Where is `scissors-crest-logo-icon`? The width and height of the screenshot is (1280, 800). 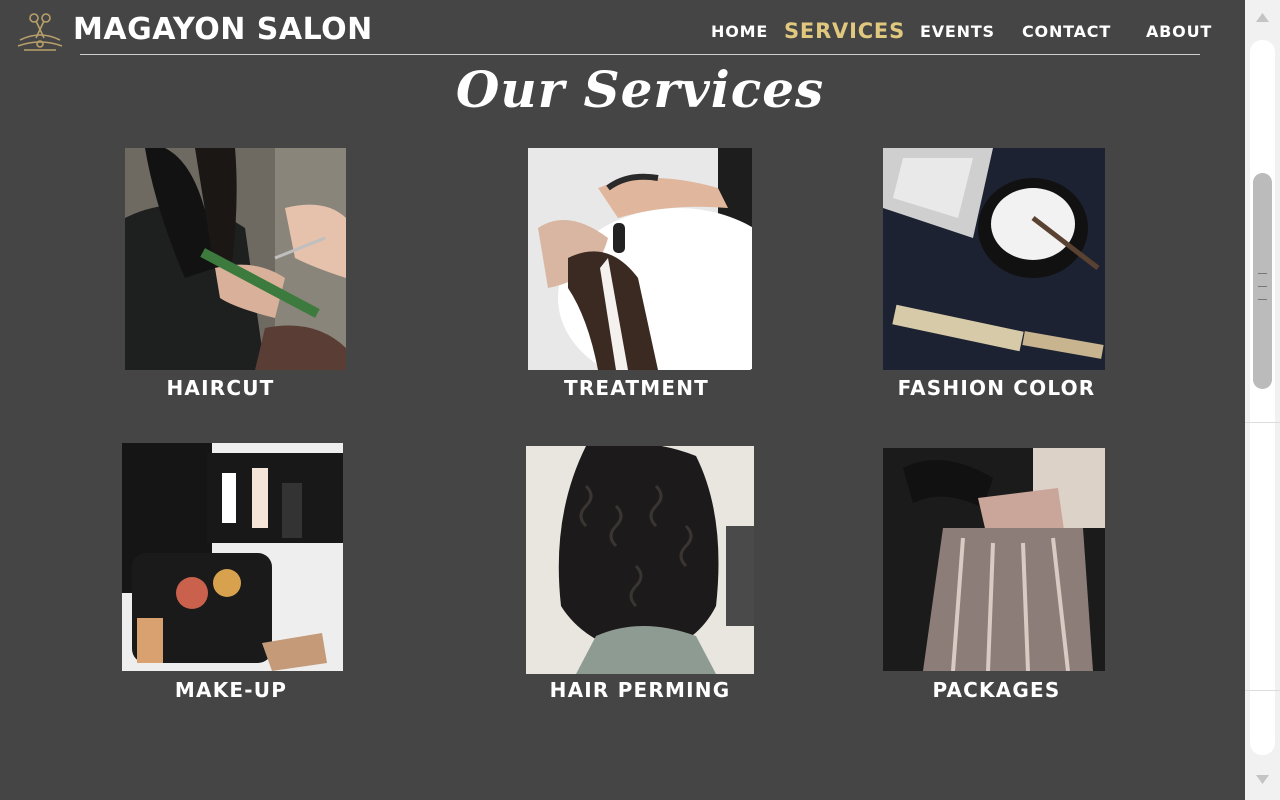
scissors-crest-logo-icon is located at coordinates (40, 32).